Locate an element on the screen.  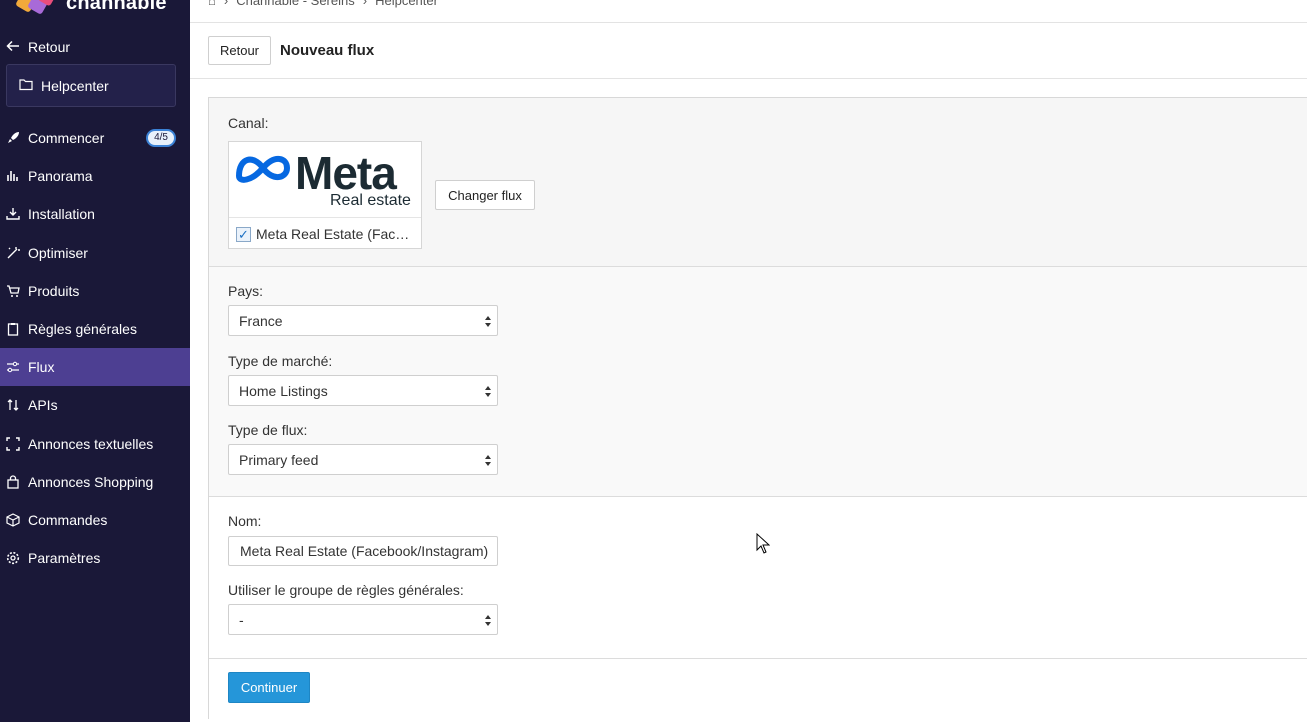
logo-text: channable is located at coordinates (116, 7).